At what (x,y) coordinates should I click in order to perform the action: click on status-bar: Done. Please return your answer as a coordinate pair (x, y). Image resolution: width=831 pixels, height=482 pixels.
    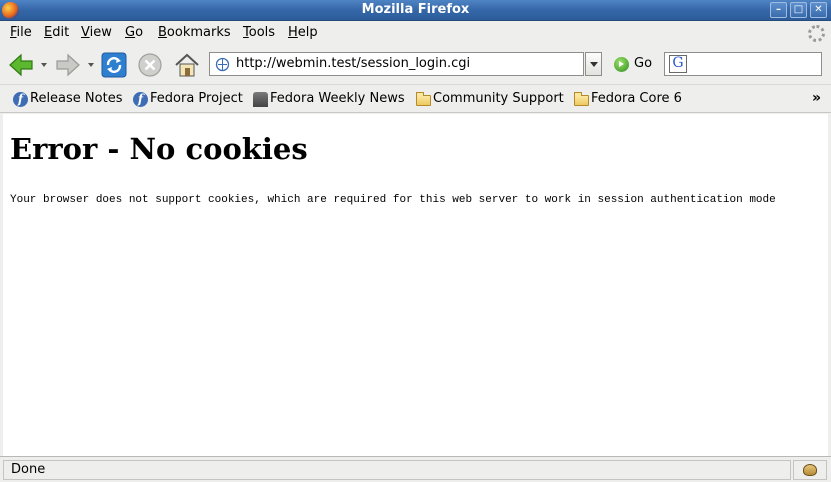
    Looking at the image, I should click on (415, 469).